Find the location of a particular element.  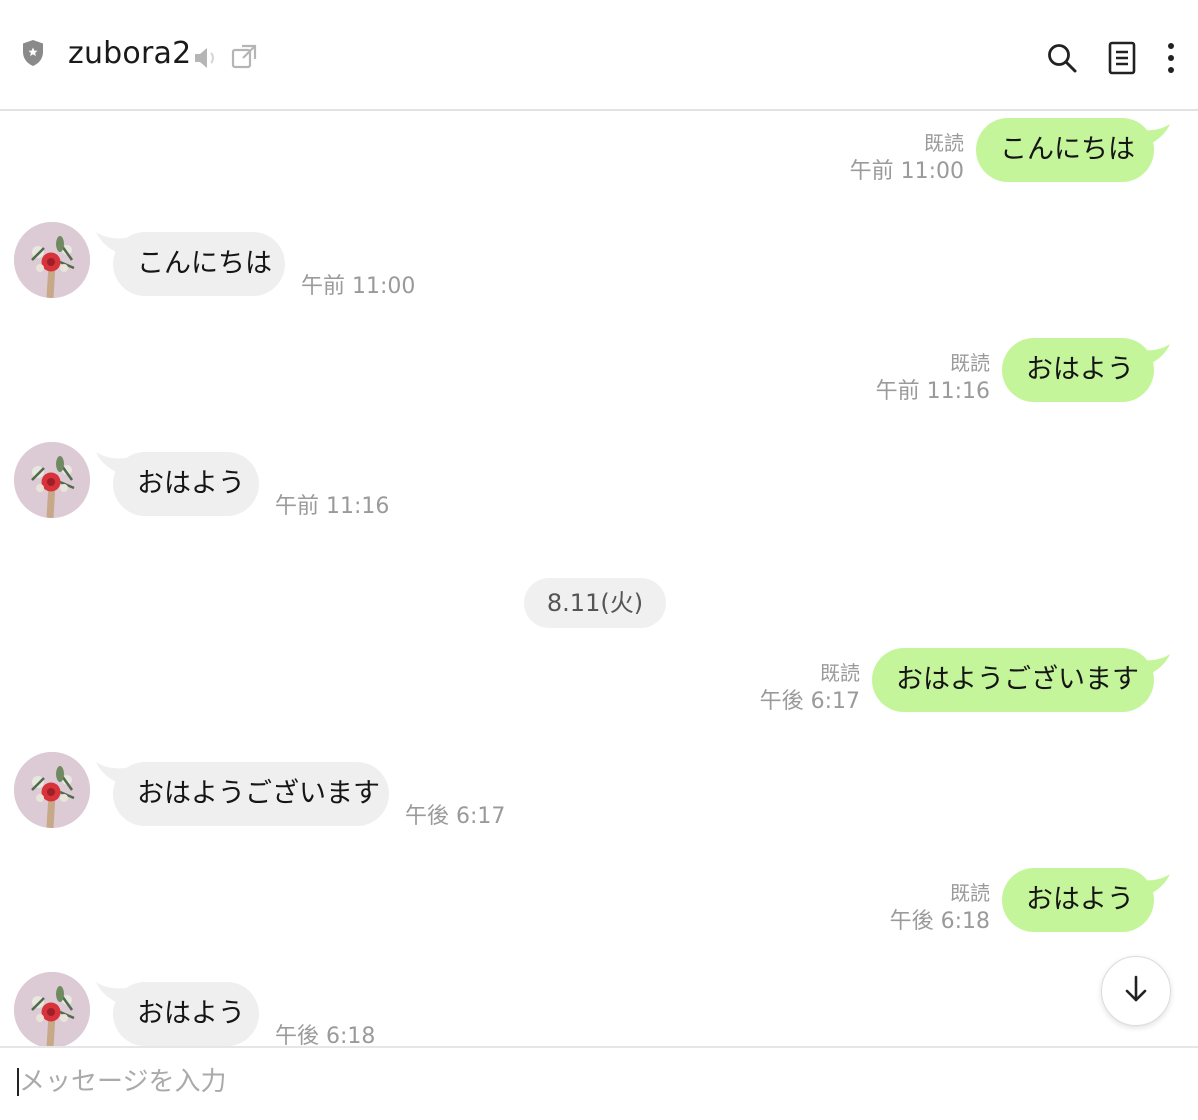

shield-icon is located at coordinates (33, 53).